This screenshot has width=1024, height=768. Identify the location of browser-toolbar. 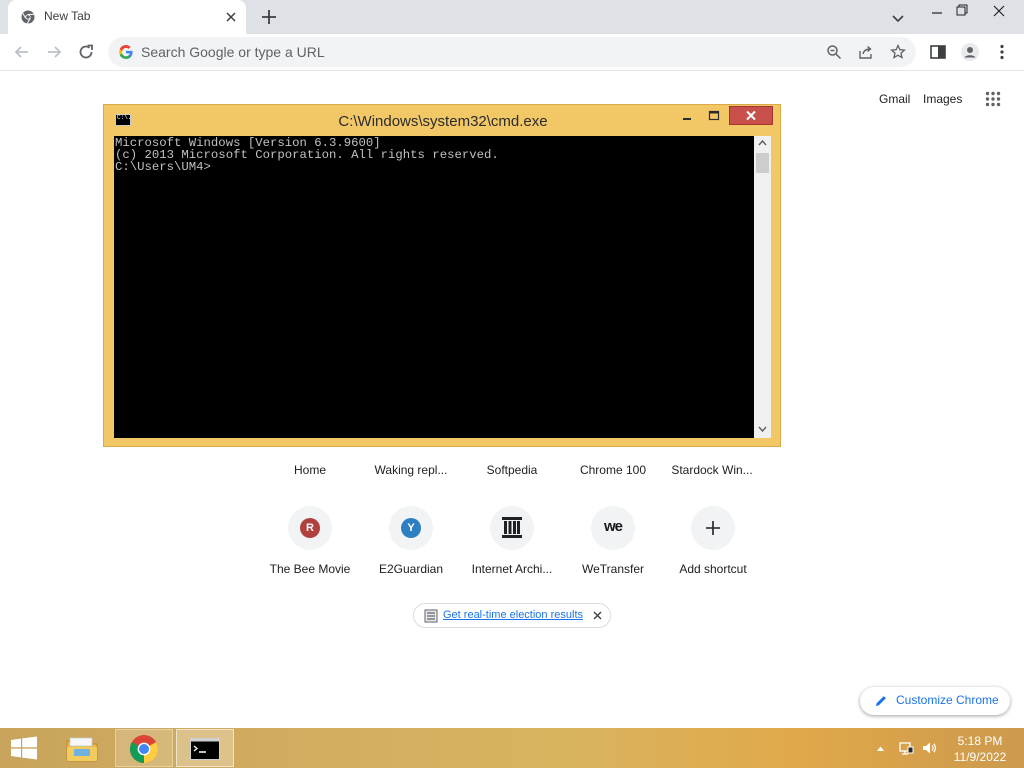
(512, 52).